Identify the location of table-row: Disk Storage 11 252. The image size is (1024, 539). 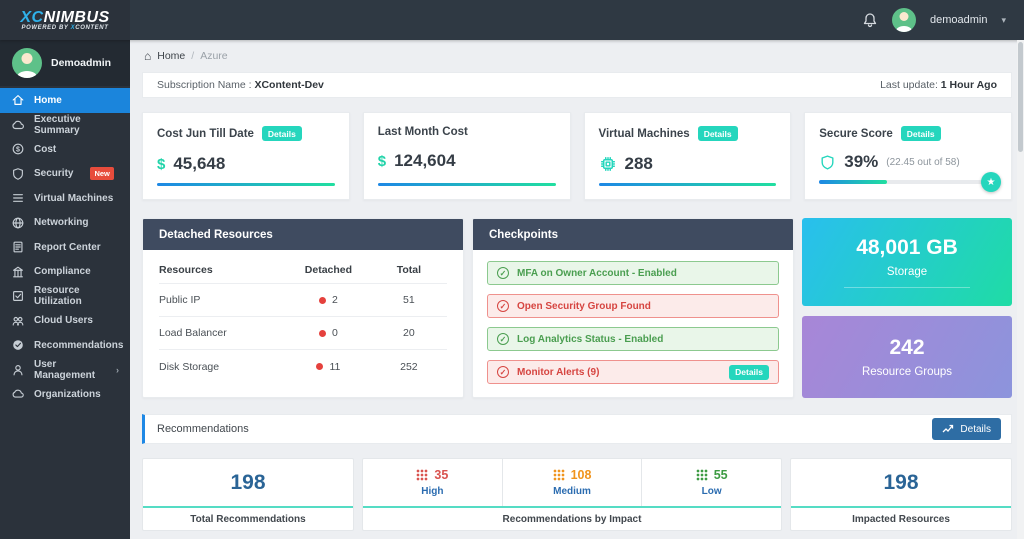
(303, 366).